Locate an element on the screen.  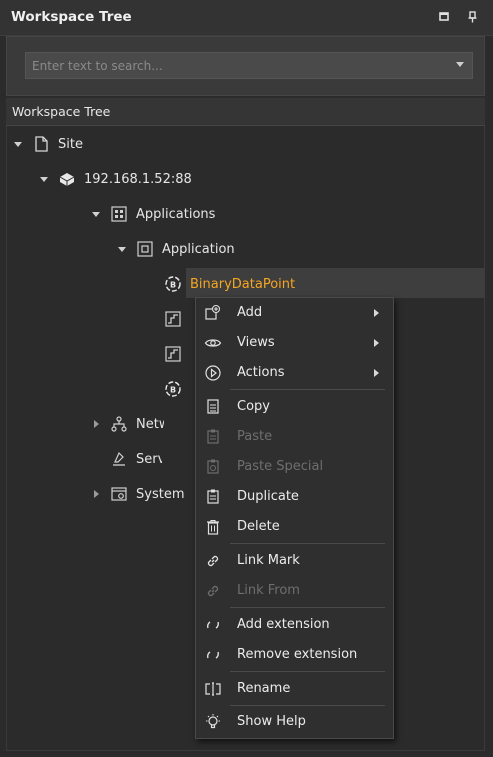
trash-icon is located at coordinates (213, 527).